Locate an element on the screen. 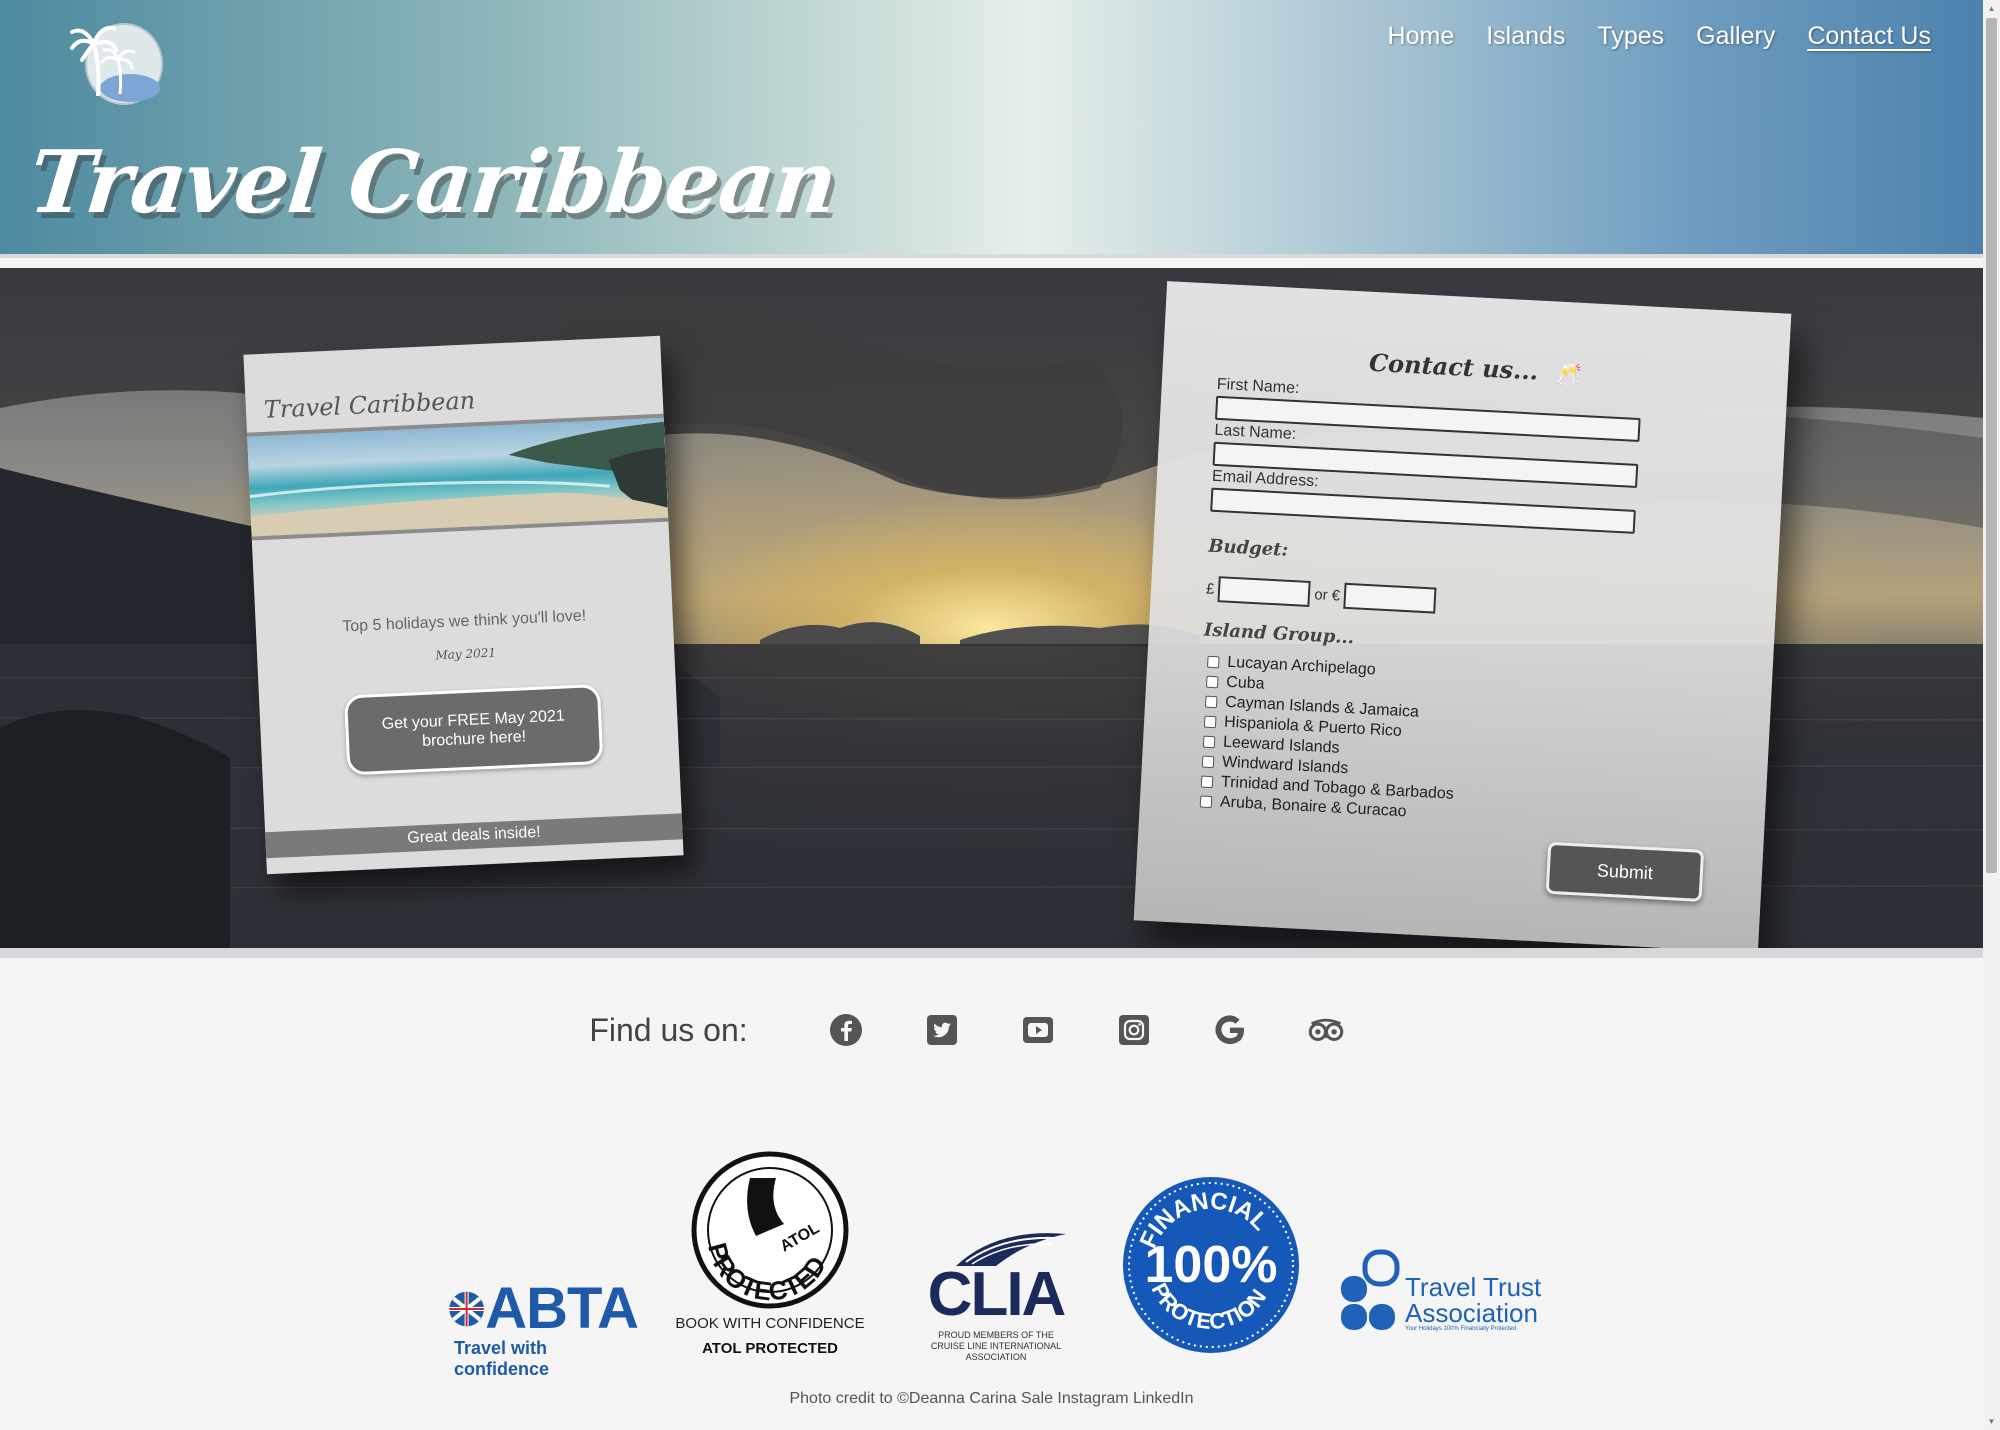  budget-label: Budget: is located at coordinates (1248, 548).